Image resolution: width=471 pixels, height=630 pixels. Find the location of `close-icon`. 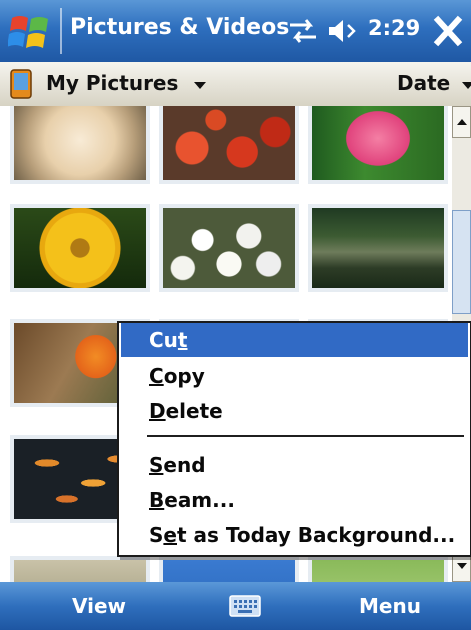

close-icon is located at coordinates (448, 31).